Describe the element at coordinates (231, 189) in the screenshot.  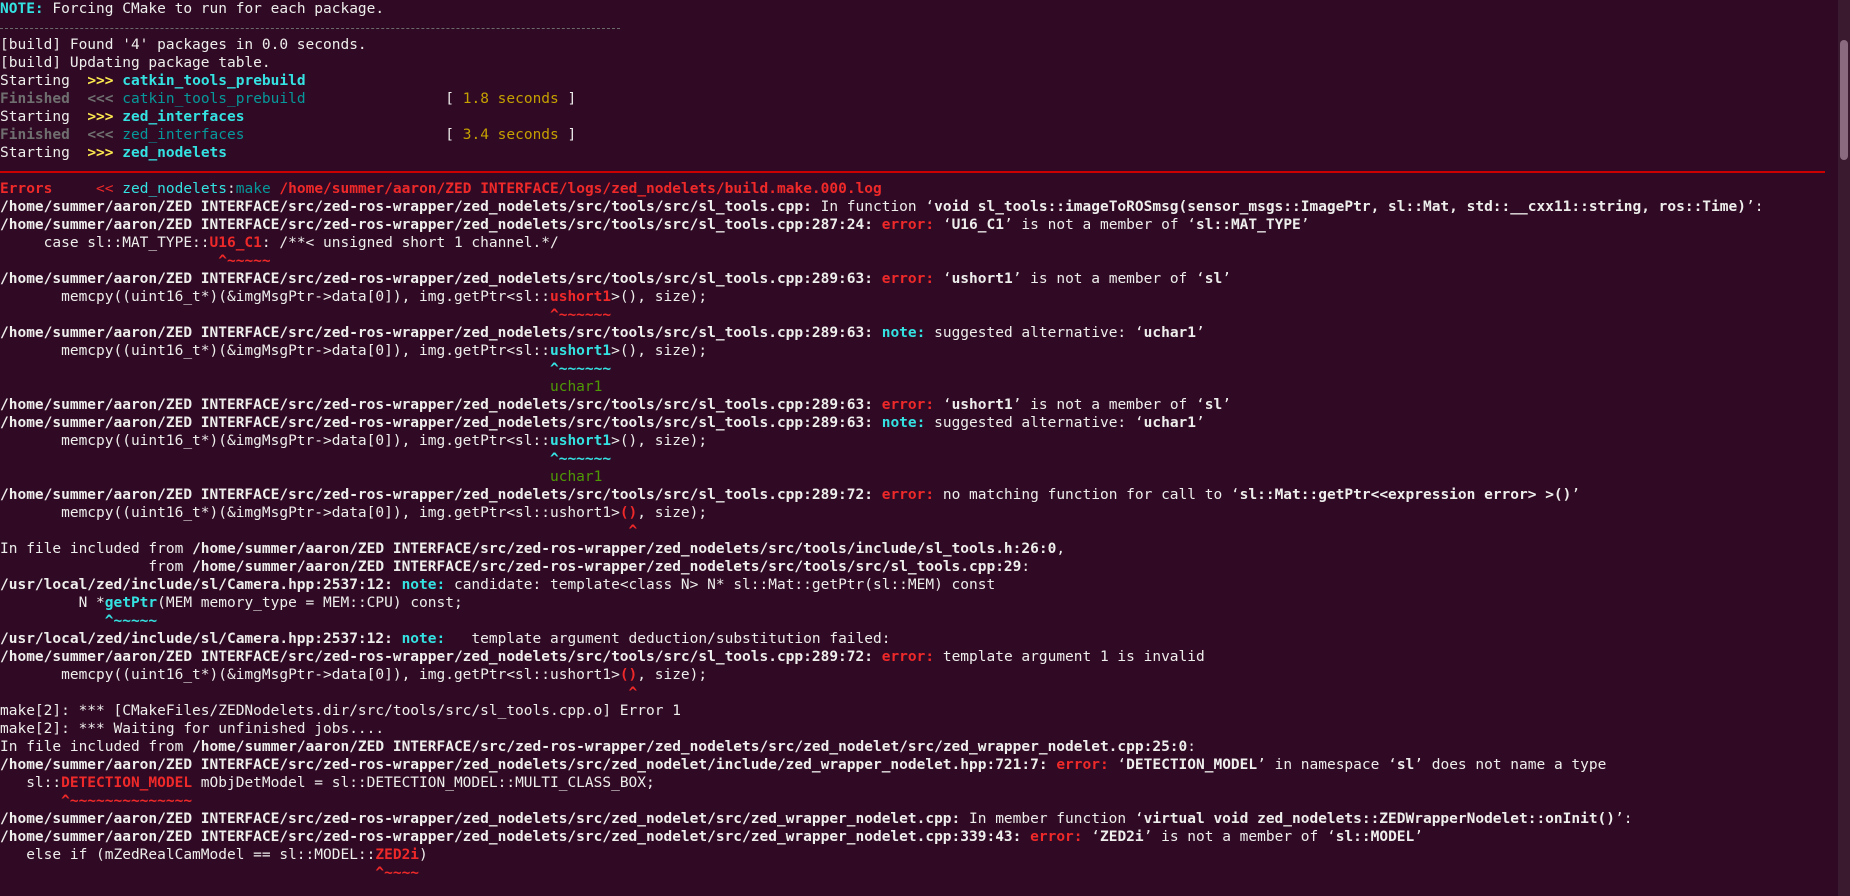
I see `terminal-text-segment: :` at that location.